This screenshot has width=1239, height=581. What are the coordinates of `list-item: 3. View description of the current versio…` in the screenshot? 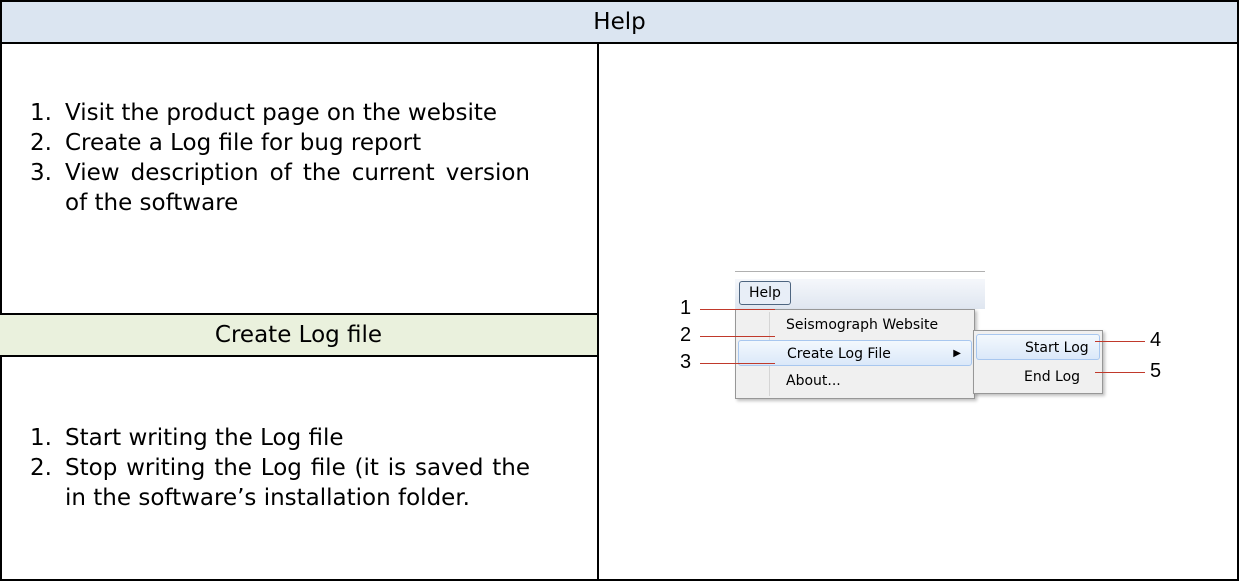 It's located at (280, 188).